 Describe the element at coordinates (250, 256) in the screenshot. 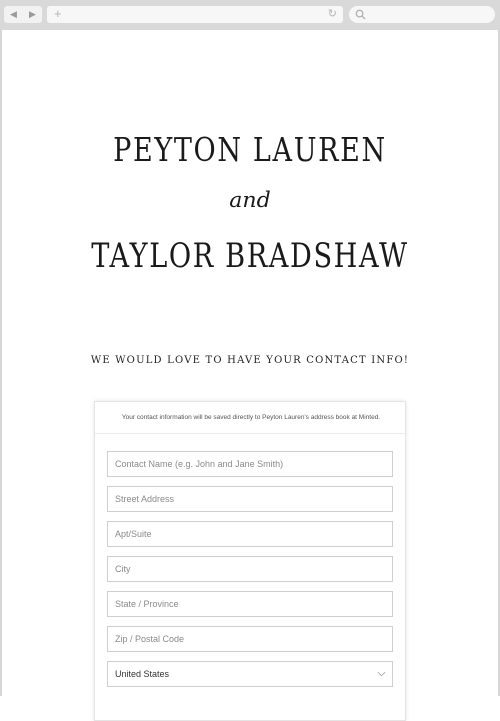

I see `partner-two-name: TAYLOR BRADSHAW` at that location.